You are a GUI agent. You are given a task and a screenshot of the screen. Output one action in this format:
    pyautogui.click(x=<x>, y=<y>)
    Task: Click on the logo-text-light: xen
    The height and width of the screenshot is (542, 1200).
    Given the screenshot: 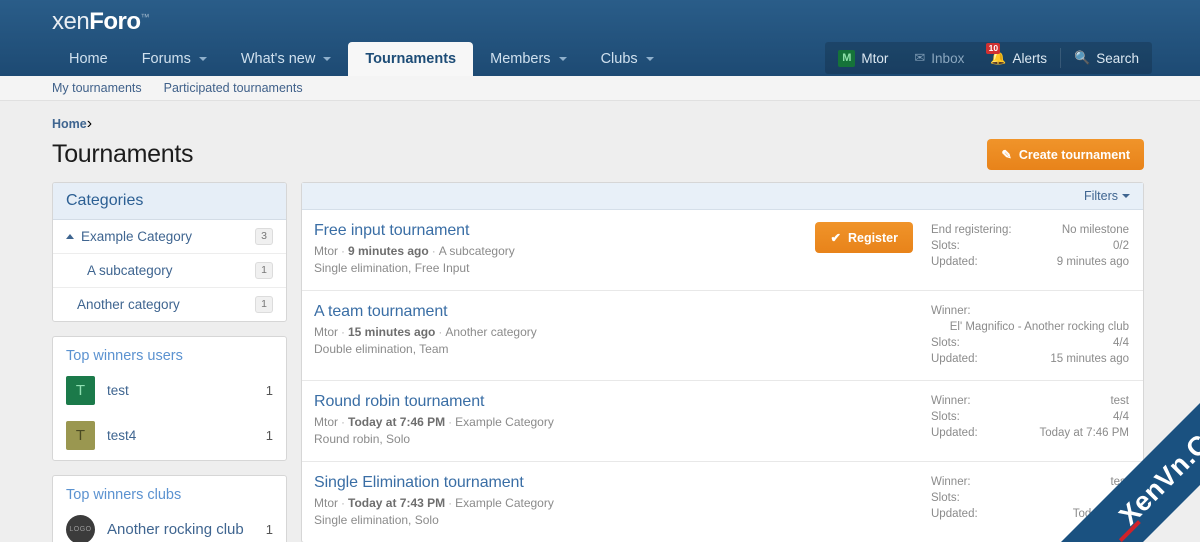 What is the action you would take?
    pyautogui.click(x=71, y=21)
    